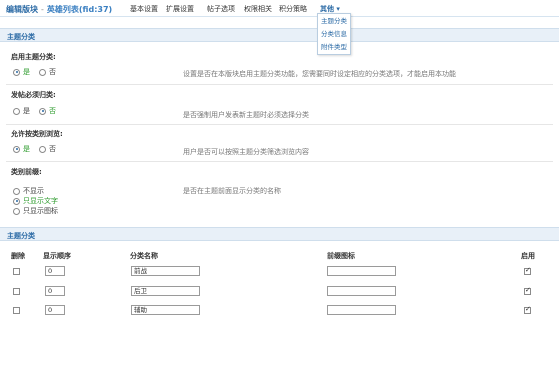  I want to click on more-dropdown-menu: 主题分类 分类信息 附件类型, so click(334, 34).